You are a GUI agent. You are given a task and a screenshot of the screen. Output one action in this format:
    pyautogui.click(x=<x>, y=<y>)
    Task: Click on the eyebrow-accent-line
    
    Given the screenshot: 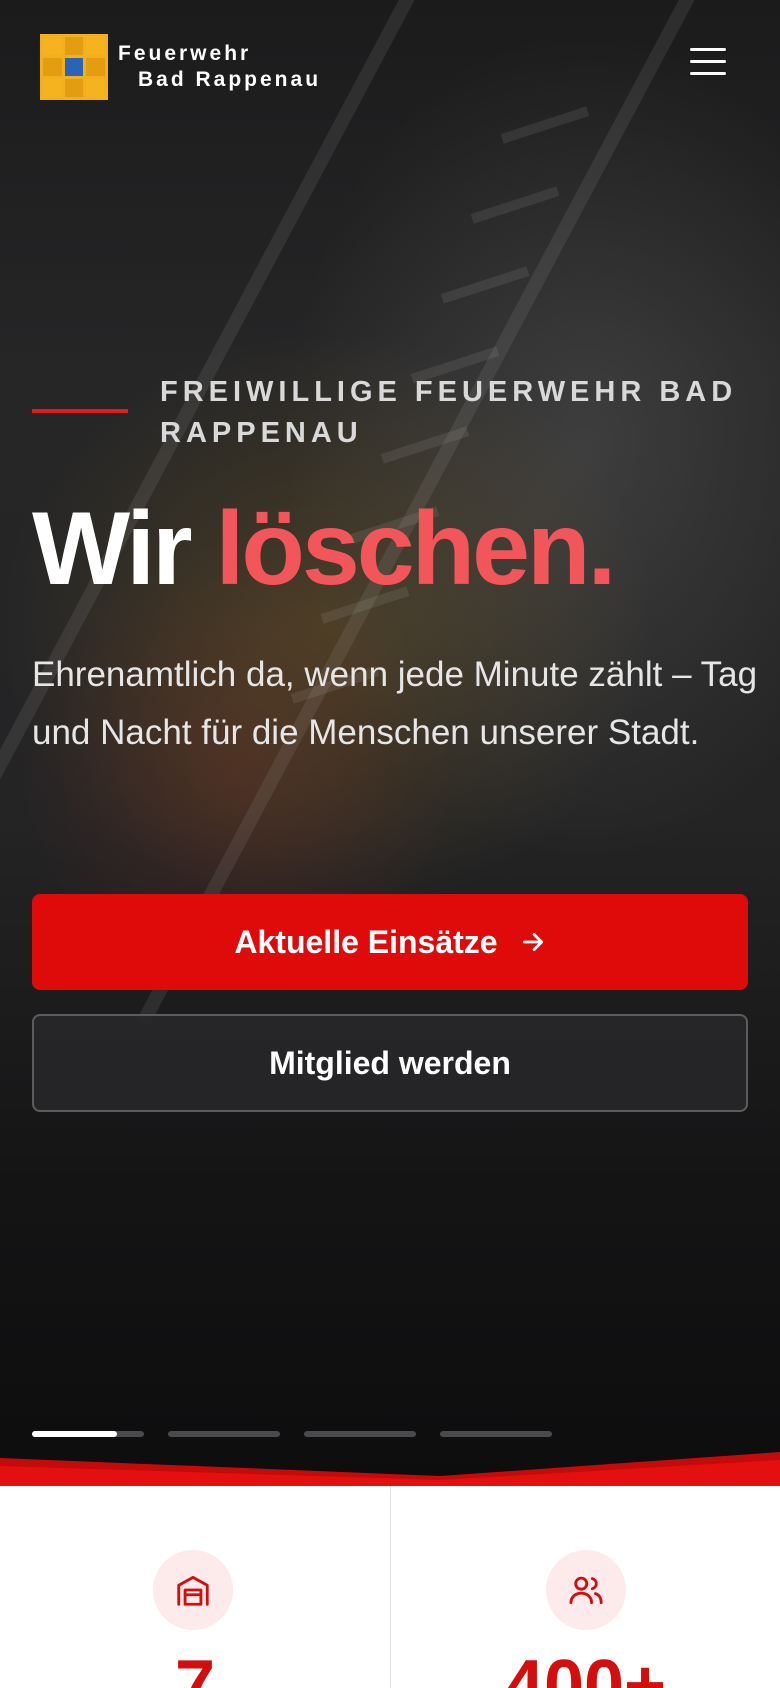 What is the action you would take?
    pyautogui.click(x=80, y=411)
    